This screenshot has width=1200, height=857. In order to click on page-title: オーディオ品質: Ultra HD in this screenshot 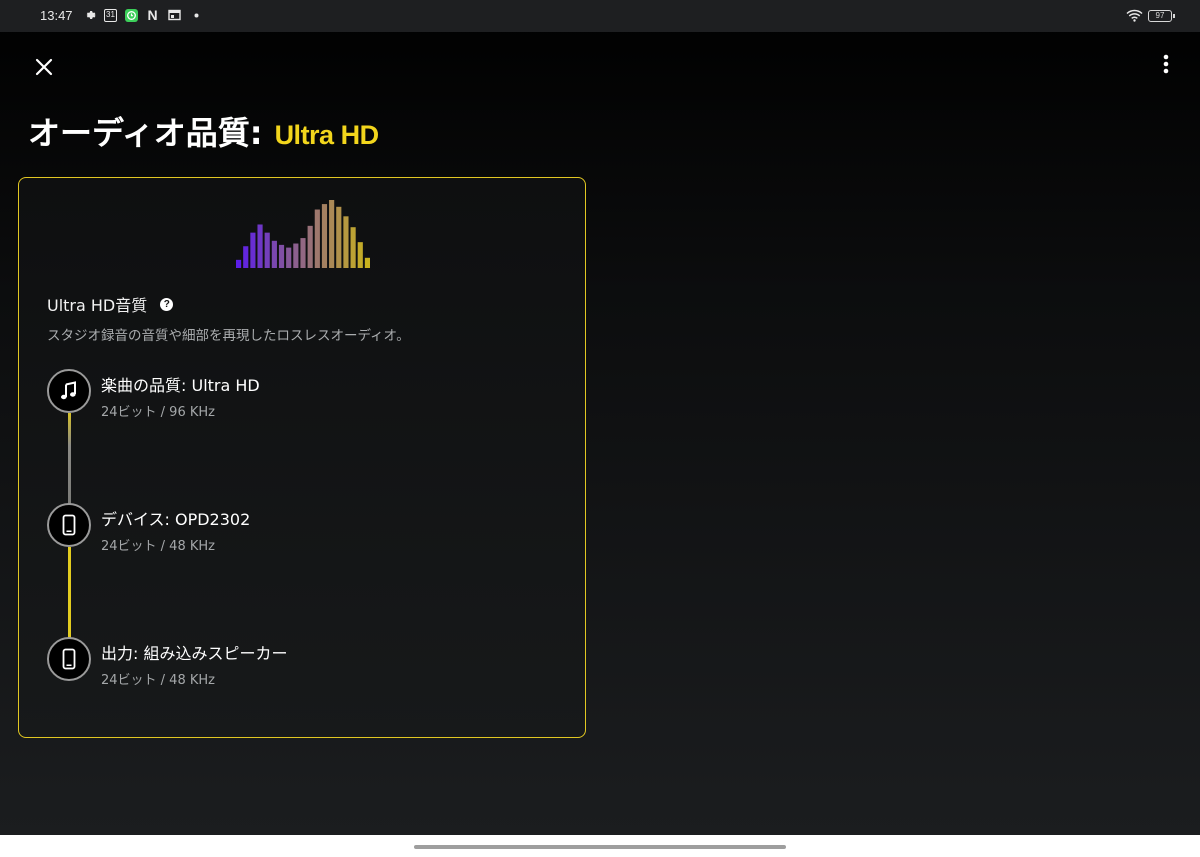, I will do `click(203, 130)`.